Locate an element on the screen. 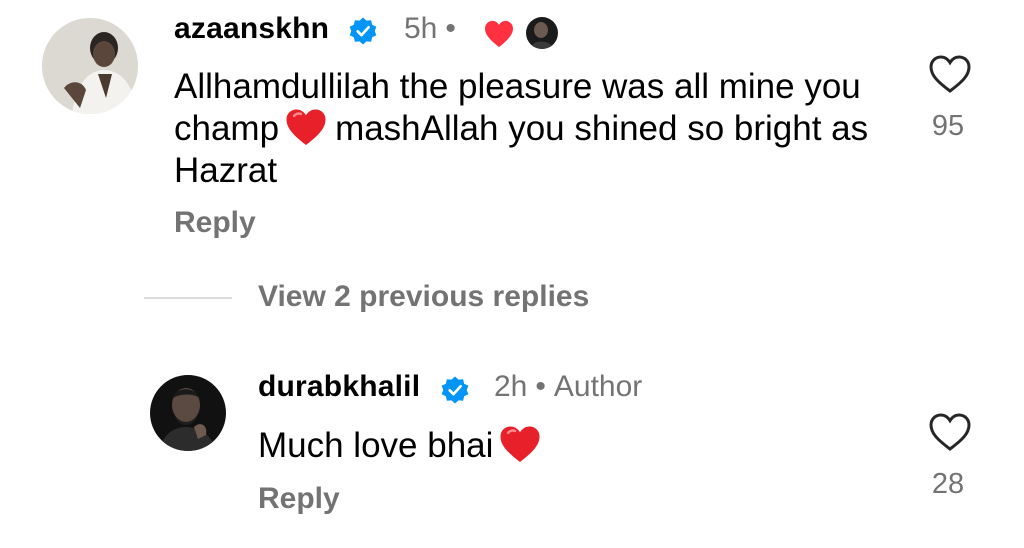 This screenshot has width=1024, height=548. reply-like-heart-icon is located at coordinates (950, 432).